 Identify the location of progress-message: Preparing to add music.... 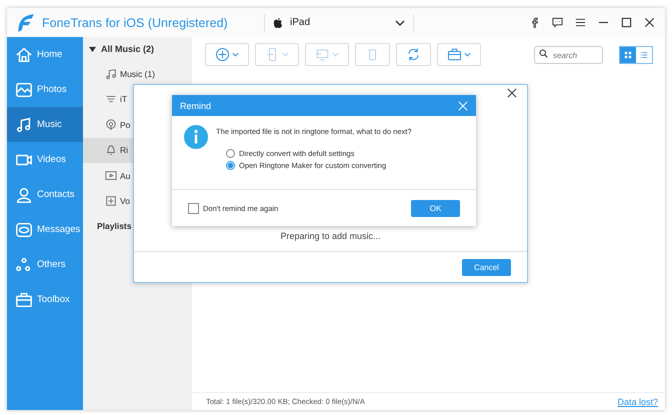
(330, 236).